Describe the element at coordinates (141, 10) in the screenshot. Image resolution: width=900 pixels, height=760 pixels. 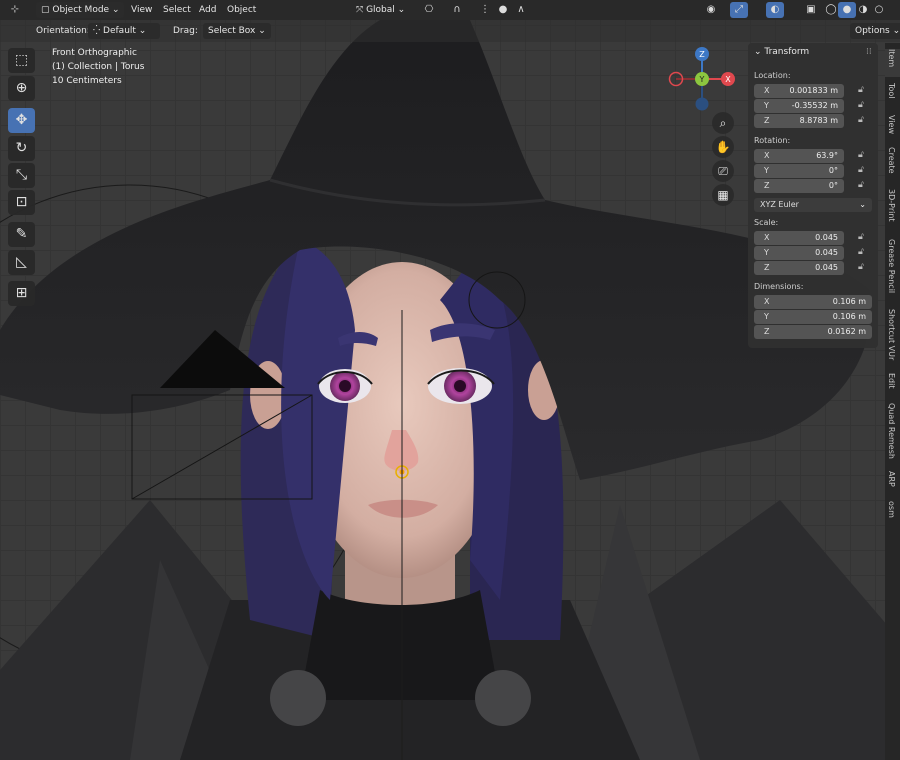
I see `menu-view: View` at that location.